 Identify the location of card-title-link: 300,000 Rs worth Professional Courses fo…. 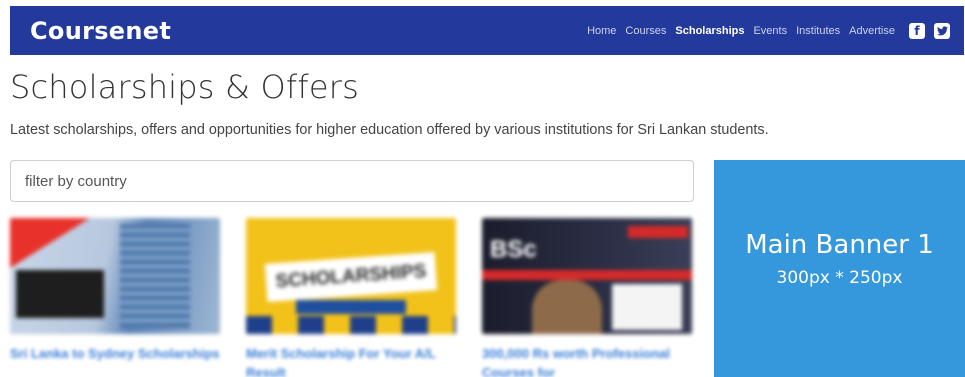
(587, 360).